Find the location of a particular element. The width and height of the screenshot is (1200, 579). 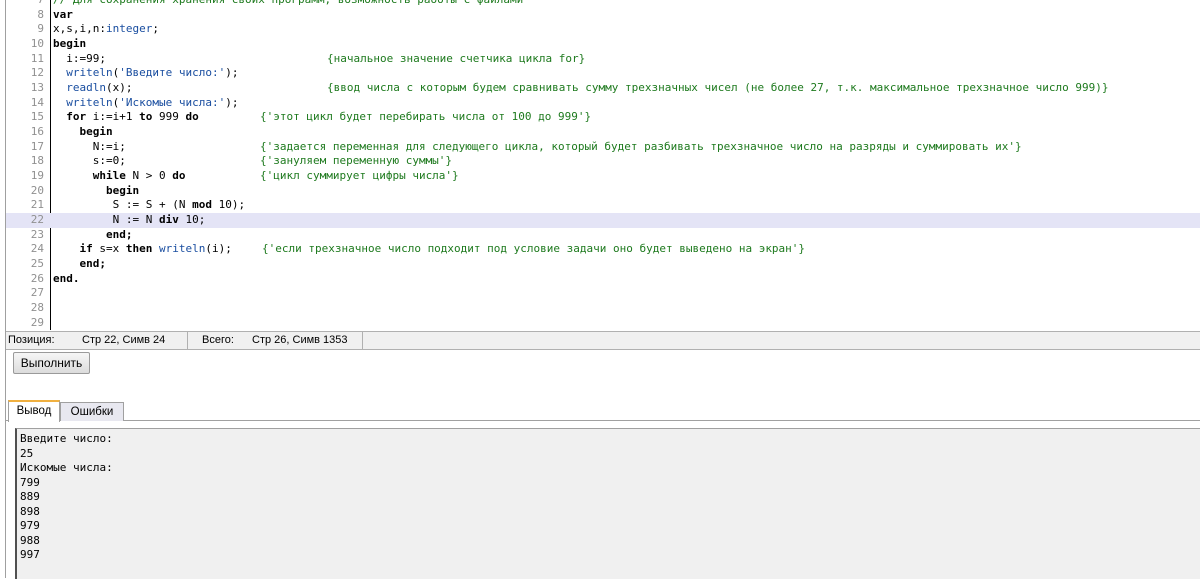

code-text: if s=x then writeln(i); is located at coordinates (155, 249).